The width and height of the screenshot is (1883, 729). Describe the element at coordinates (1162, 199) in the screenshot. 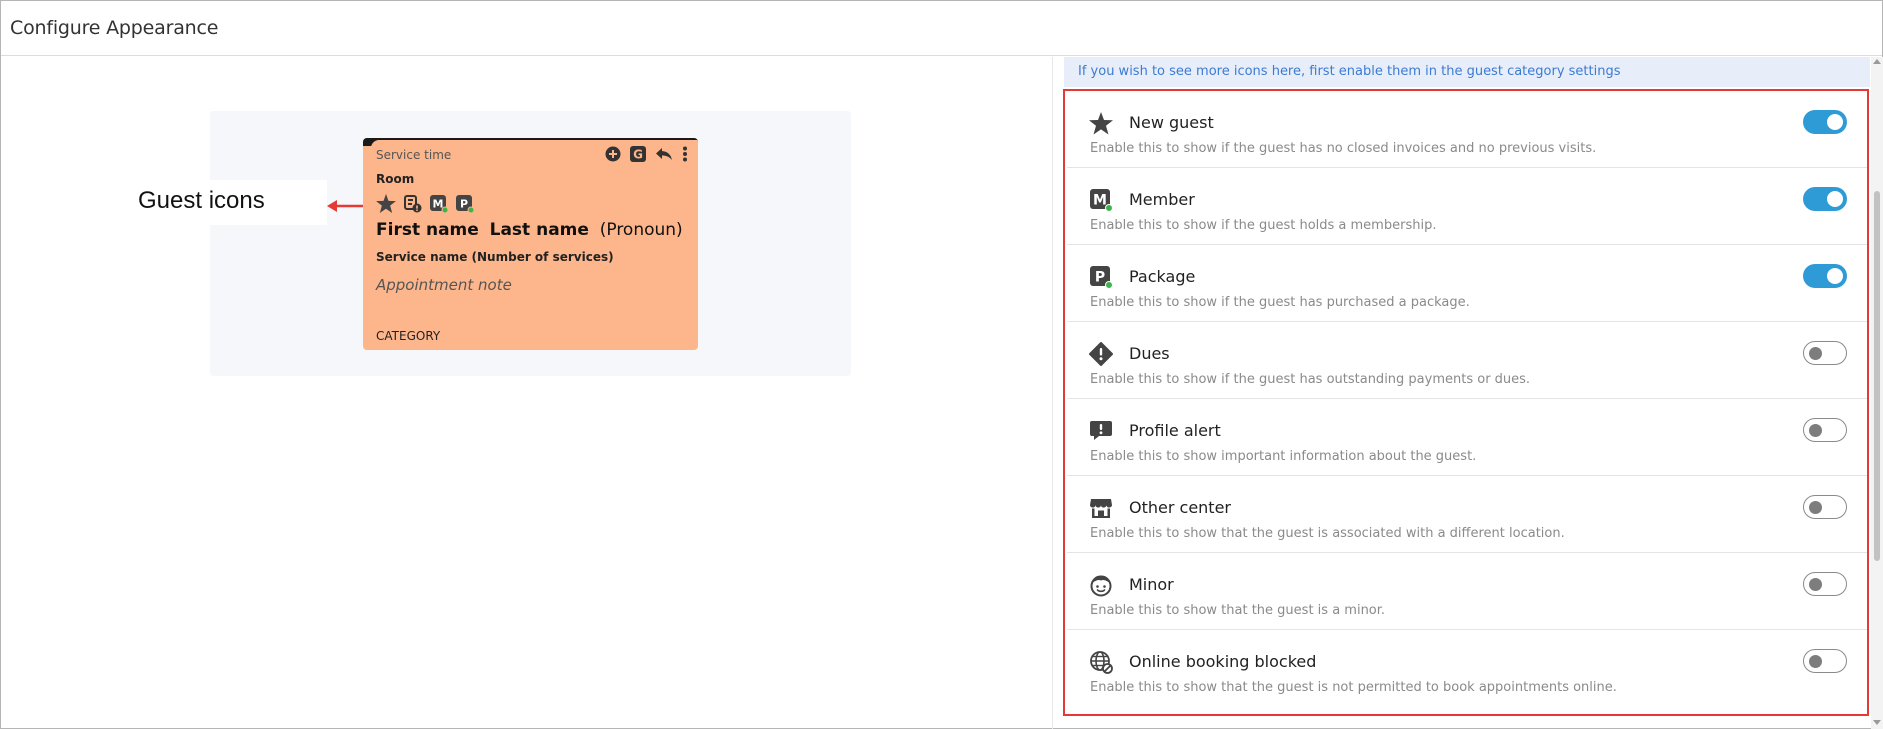

I see `setting-title: Member` at that location.